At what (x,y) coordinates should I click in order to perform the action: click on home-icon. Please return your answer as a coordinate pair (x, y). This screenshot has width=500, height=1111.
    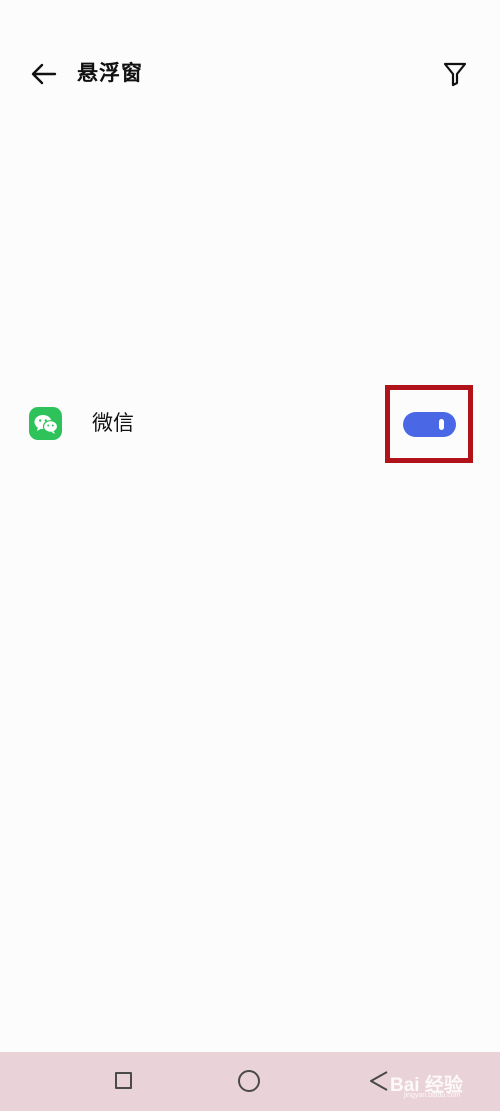
    Looking at the image, I should click on (249, 1081).